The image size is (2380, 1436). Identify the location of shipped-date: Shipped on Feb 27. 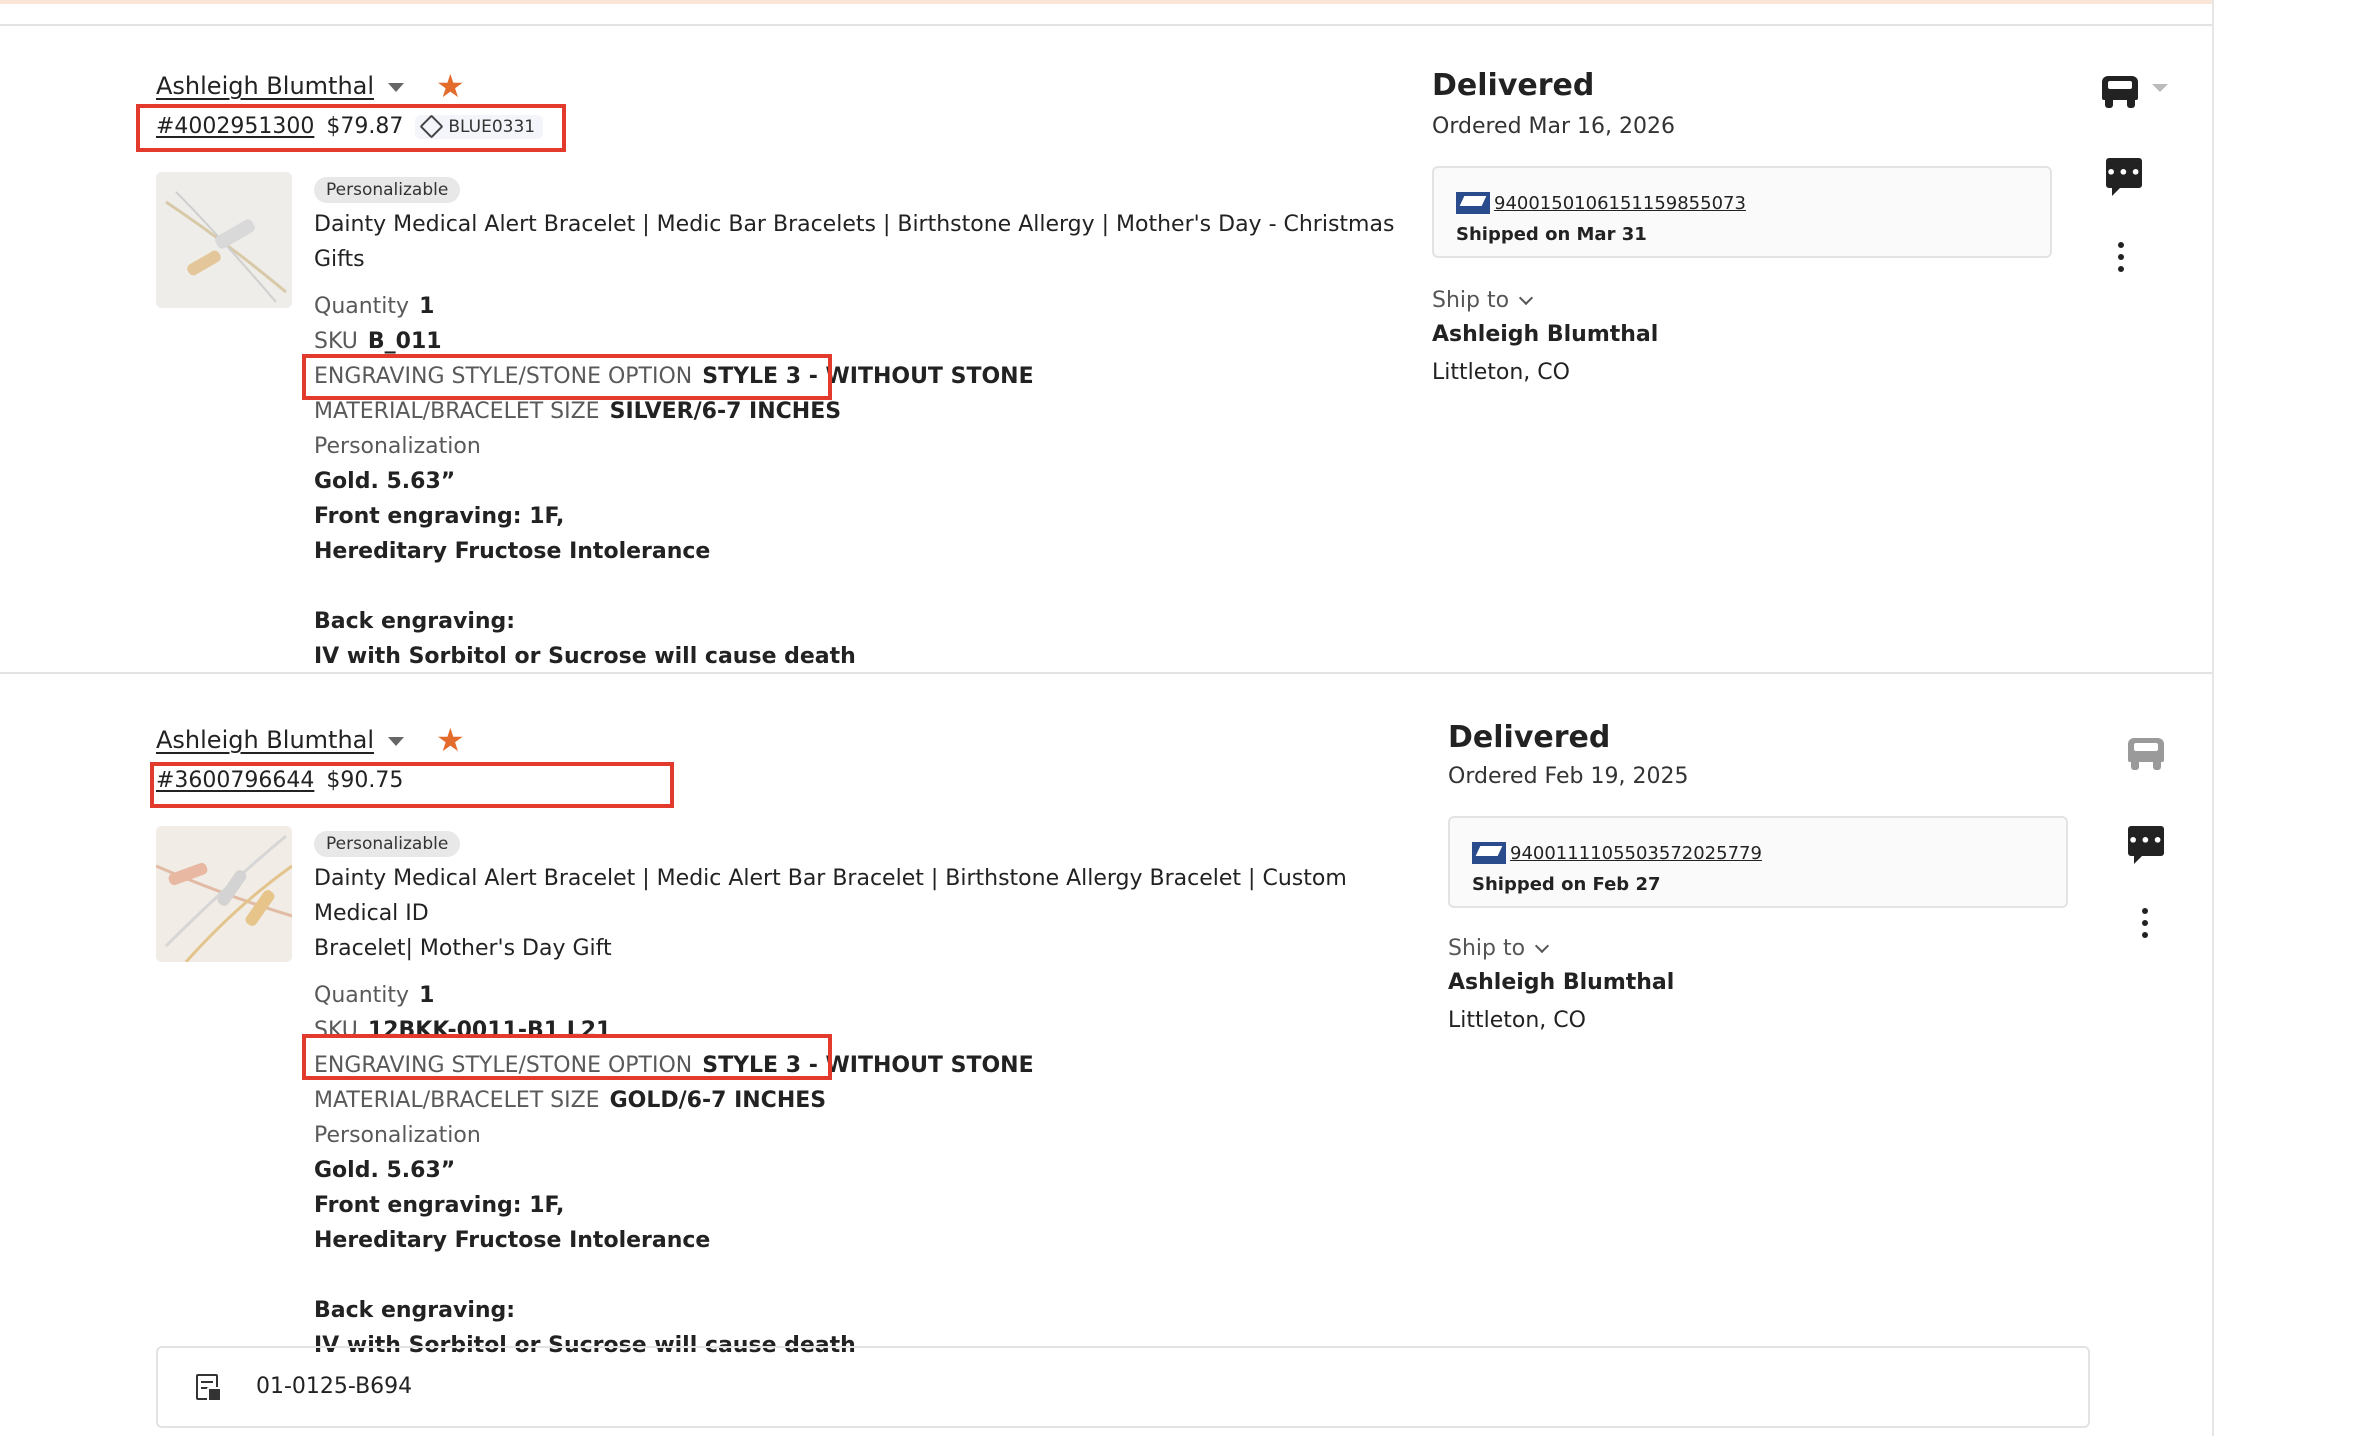
(1566, 884).